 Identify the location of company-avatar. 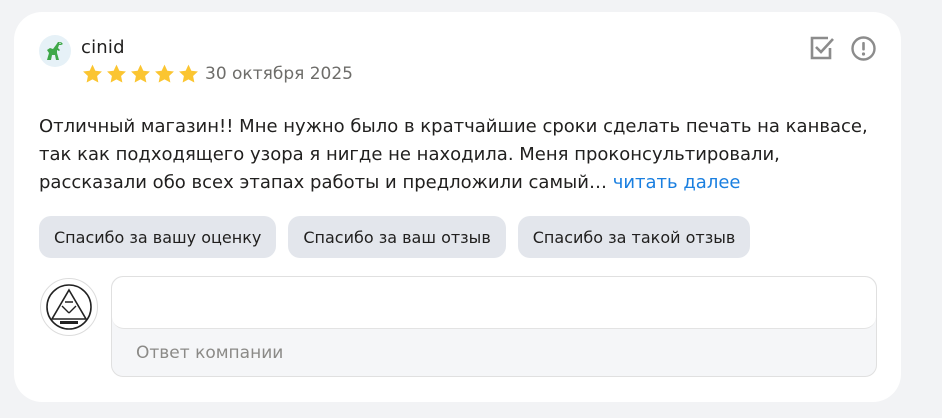
(69, 307).